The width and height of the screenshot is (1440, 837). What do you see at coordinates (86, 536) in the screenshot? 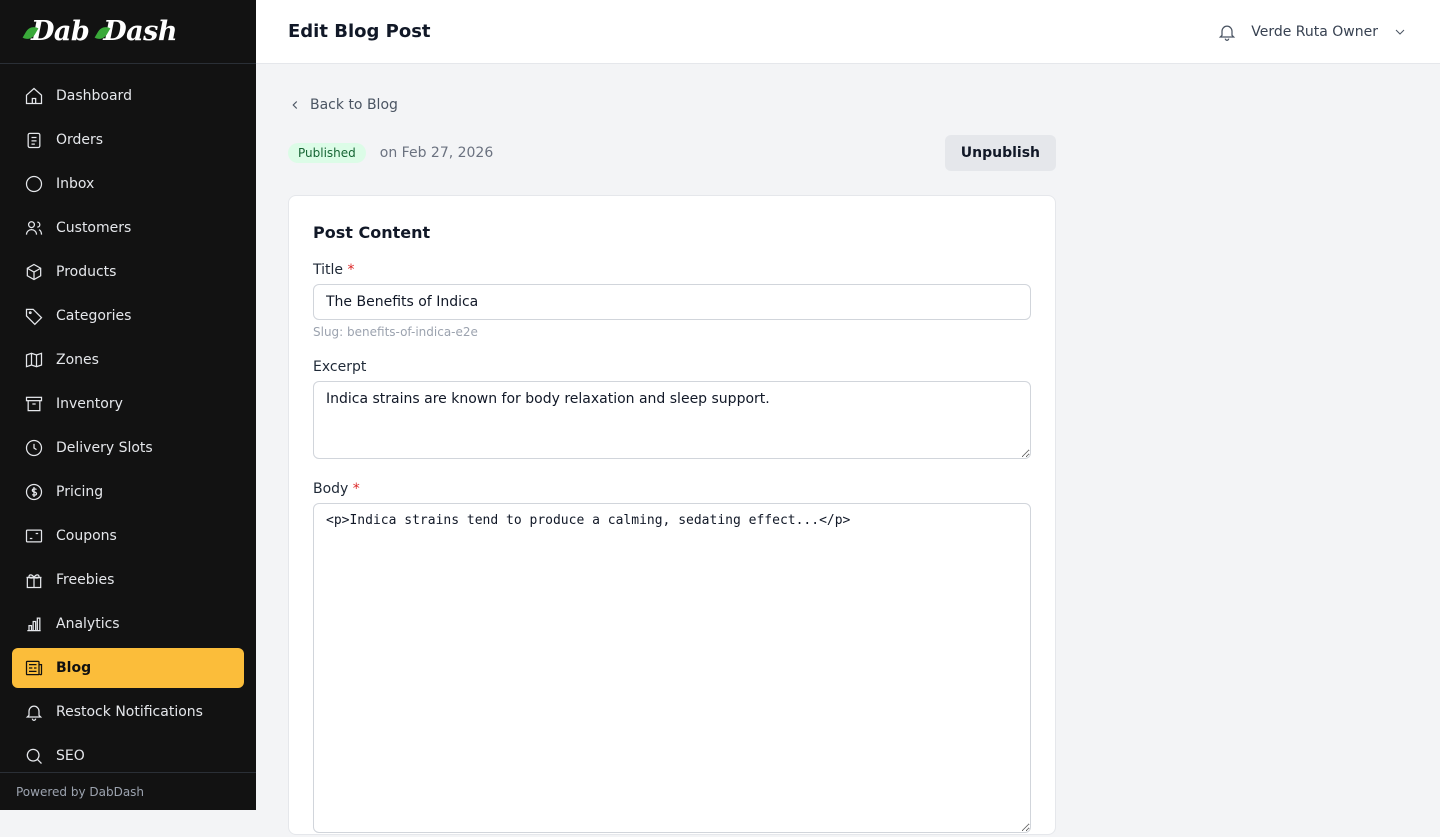
I see `sidebar-item-label: Coupons` at bounding box center [86, 536].